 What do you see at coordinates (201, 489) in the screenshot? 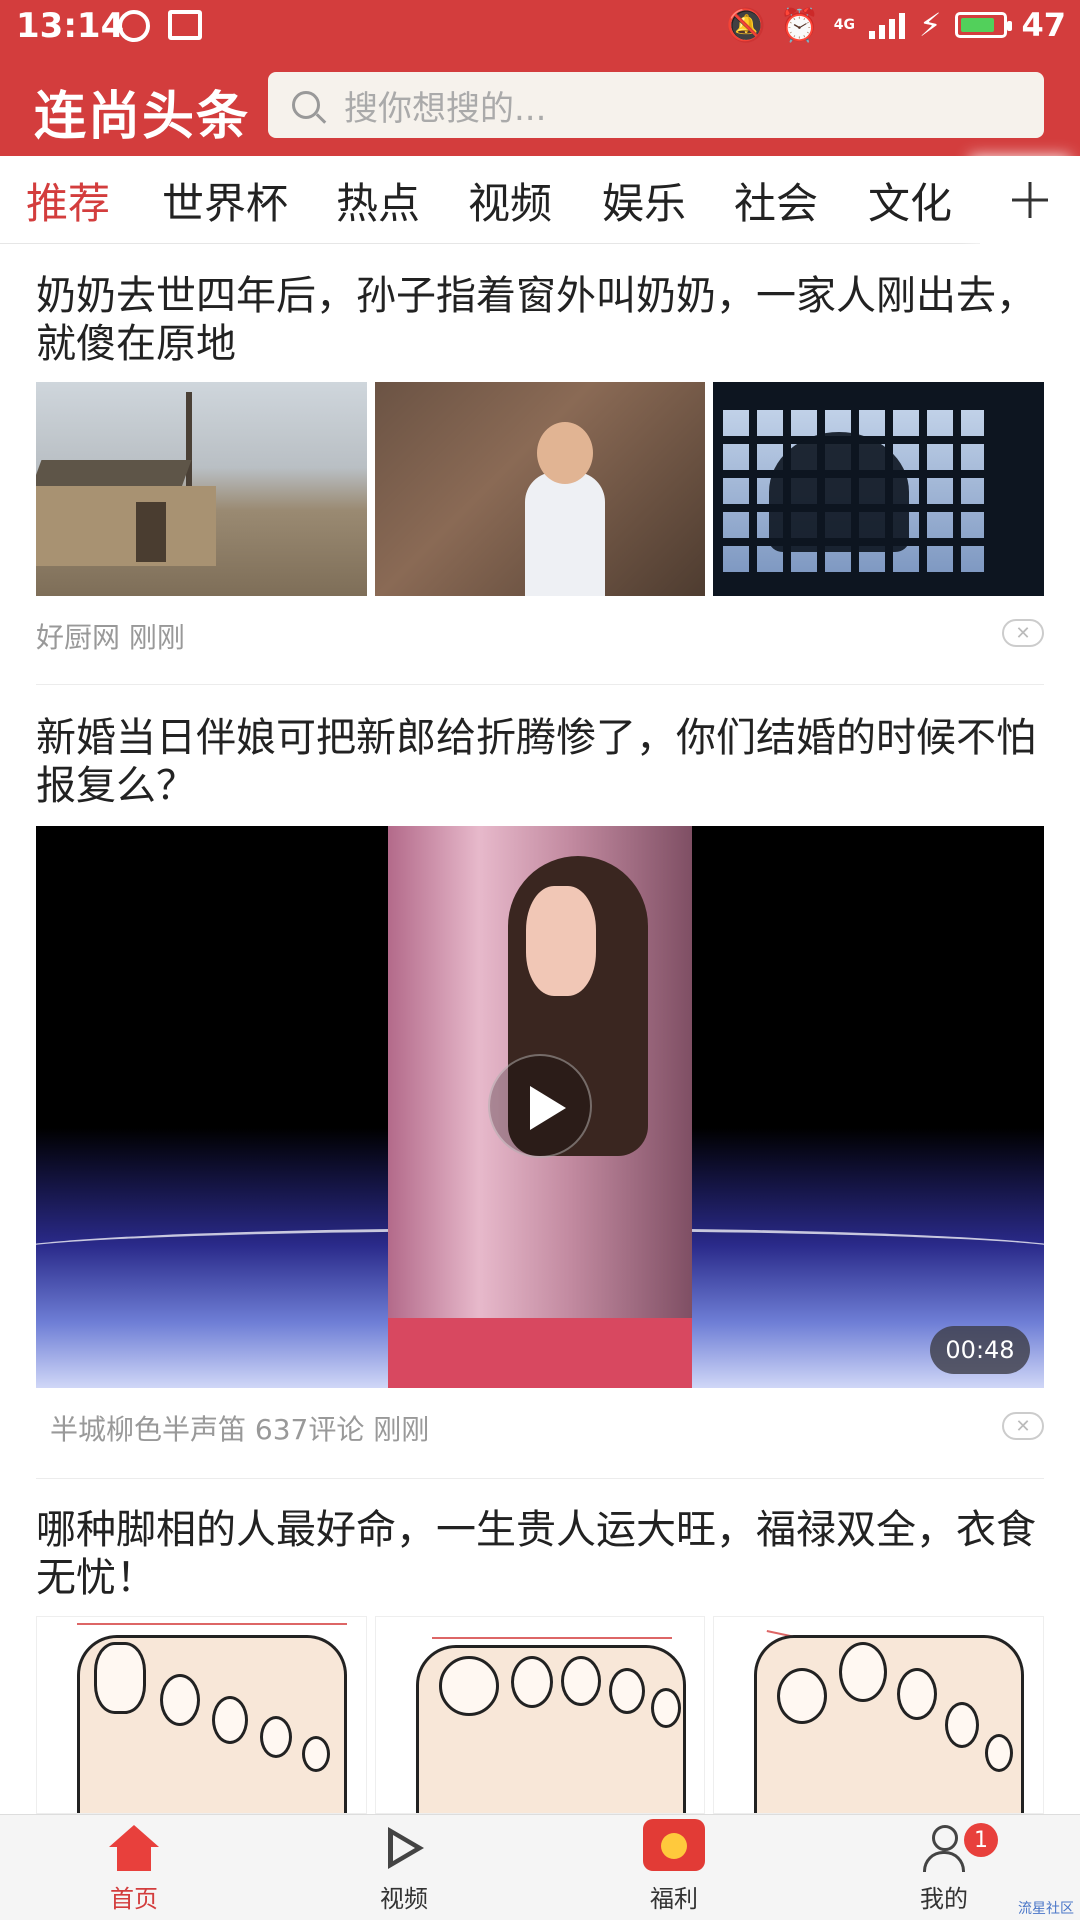
I see `thumbnail-village-house` at bounding box center [201, 489].